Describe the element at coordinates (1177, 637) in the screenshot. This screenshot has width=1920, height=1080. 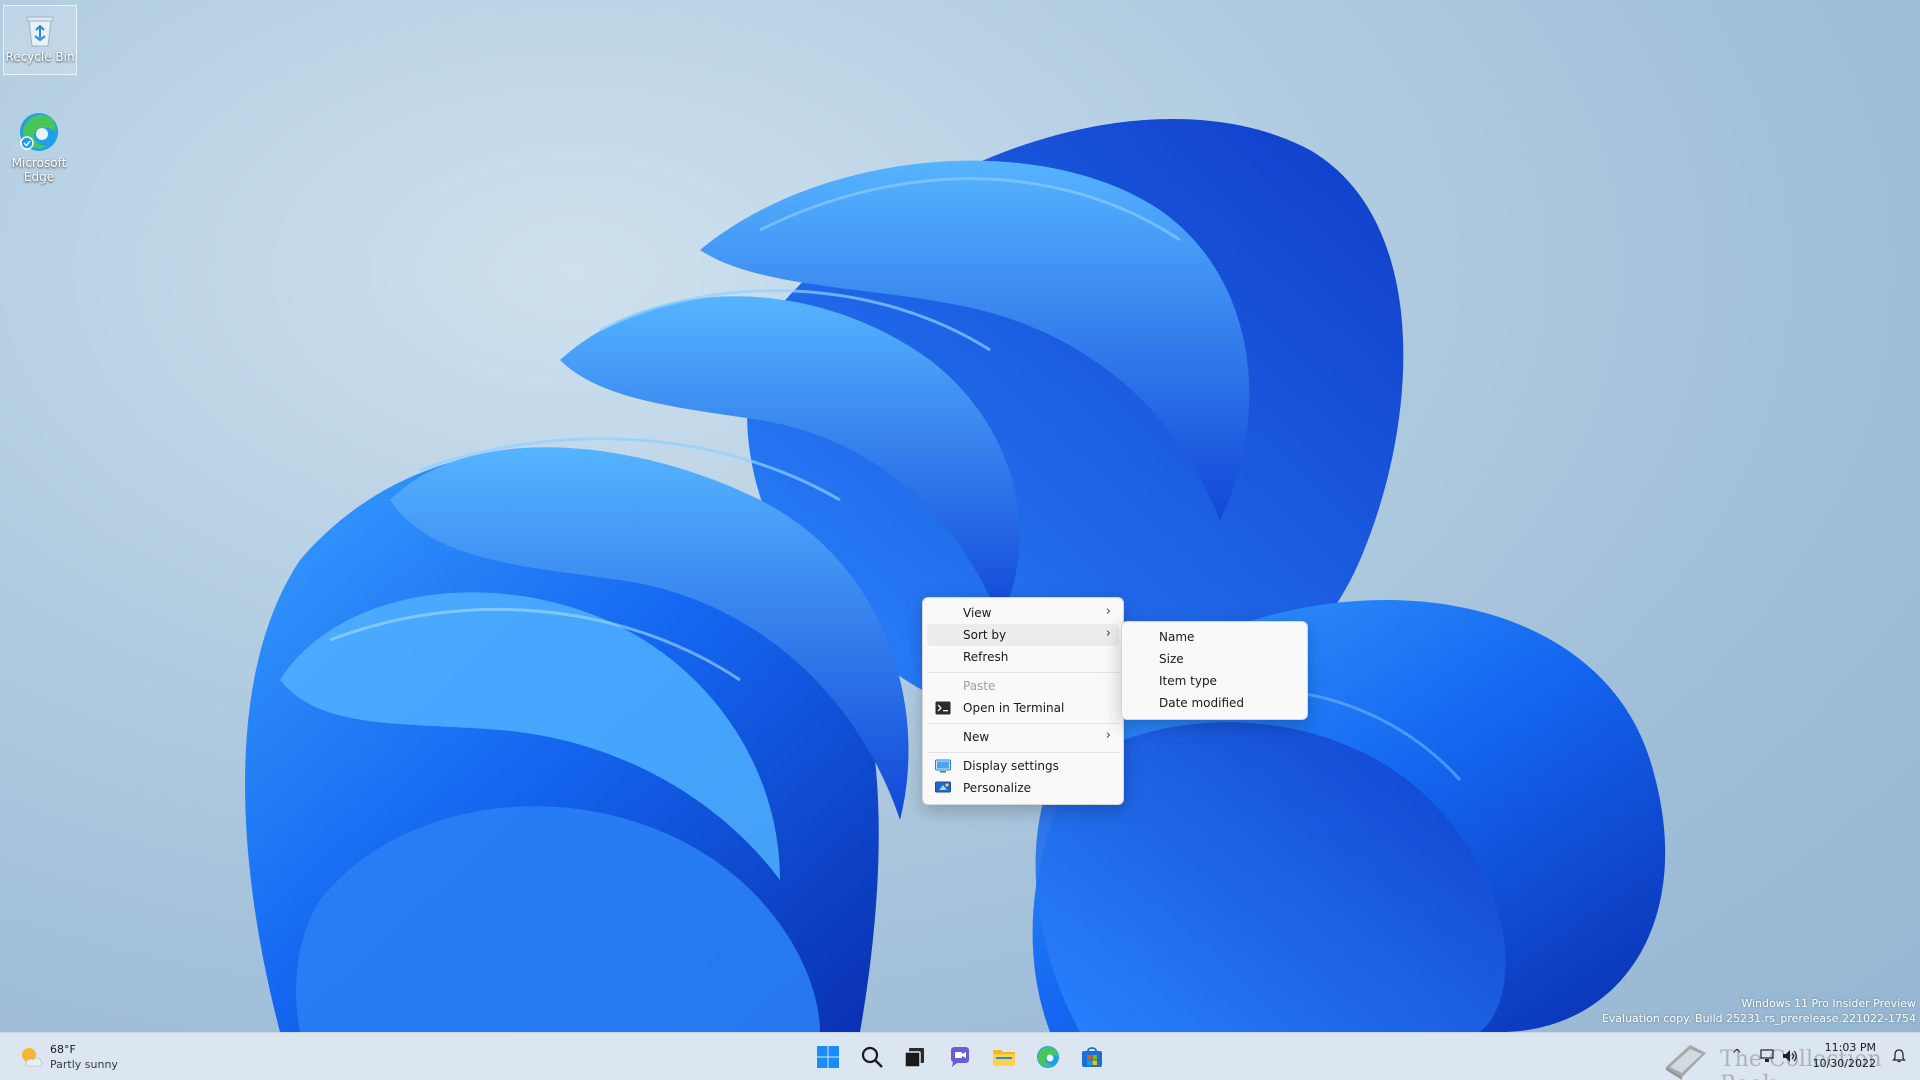
I see `menu-item-label: Name` at that location.